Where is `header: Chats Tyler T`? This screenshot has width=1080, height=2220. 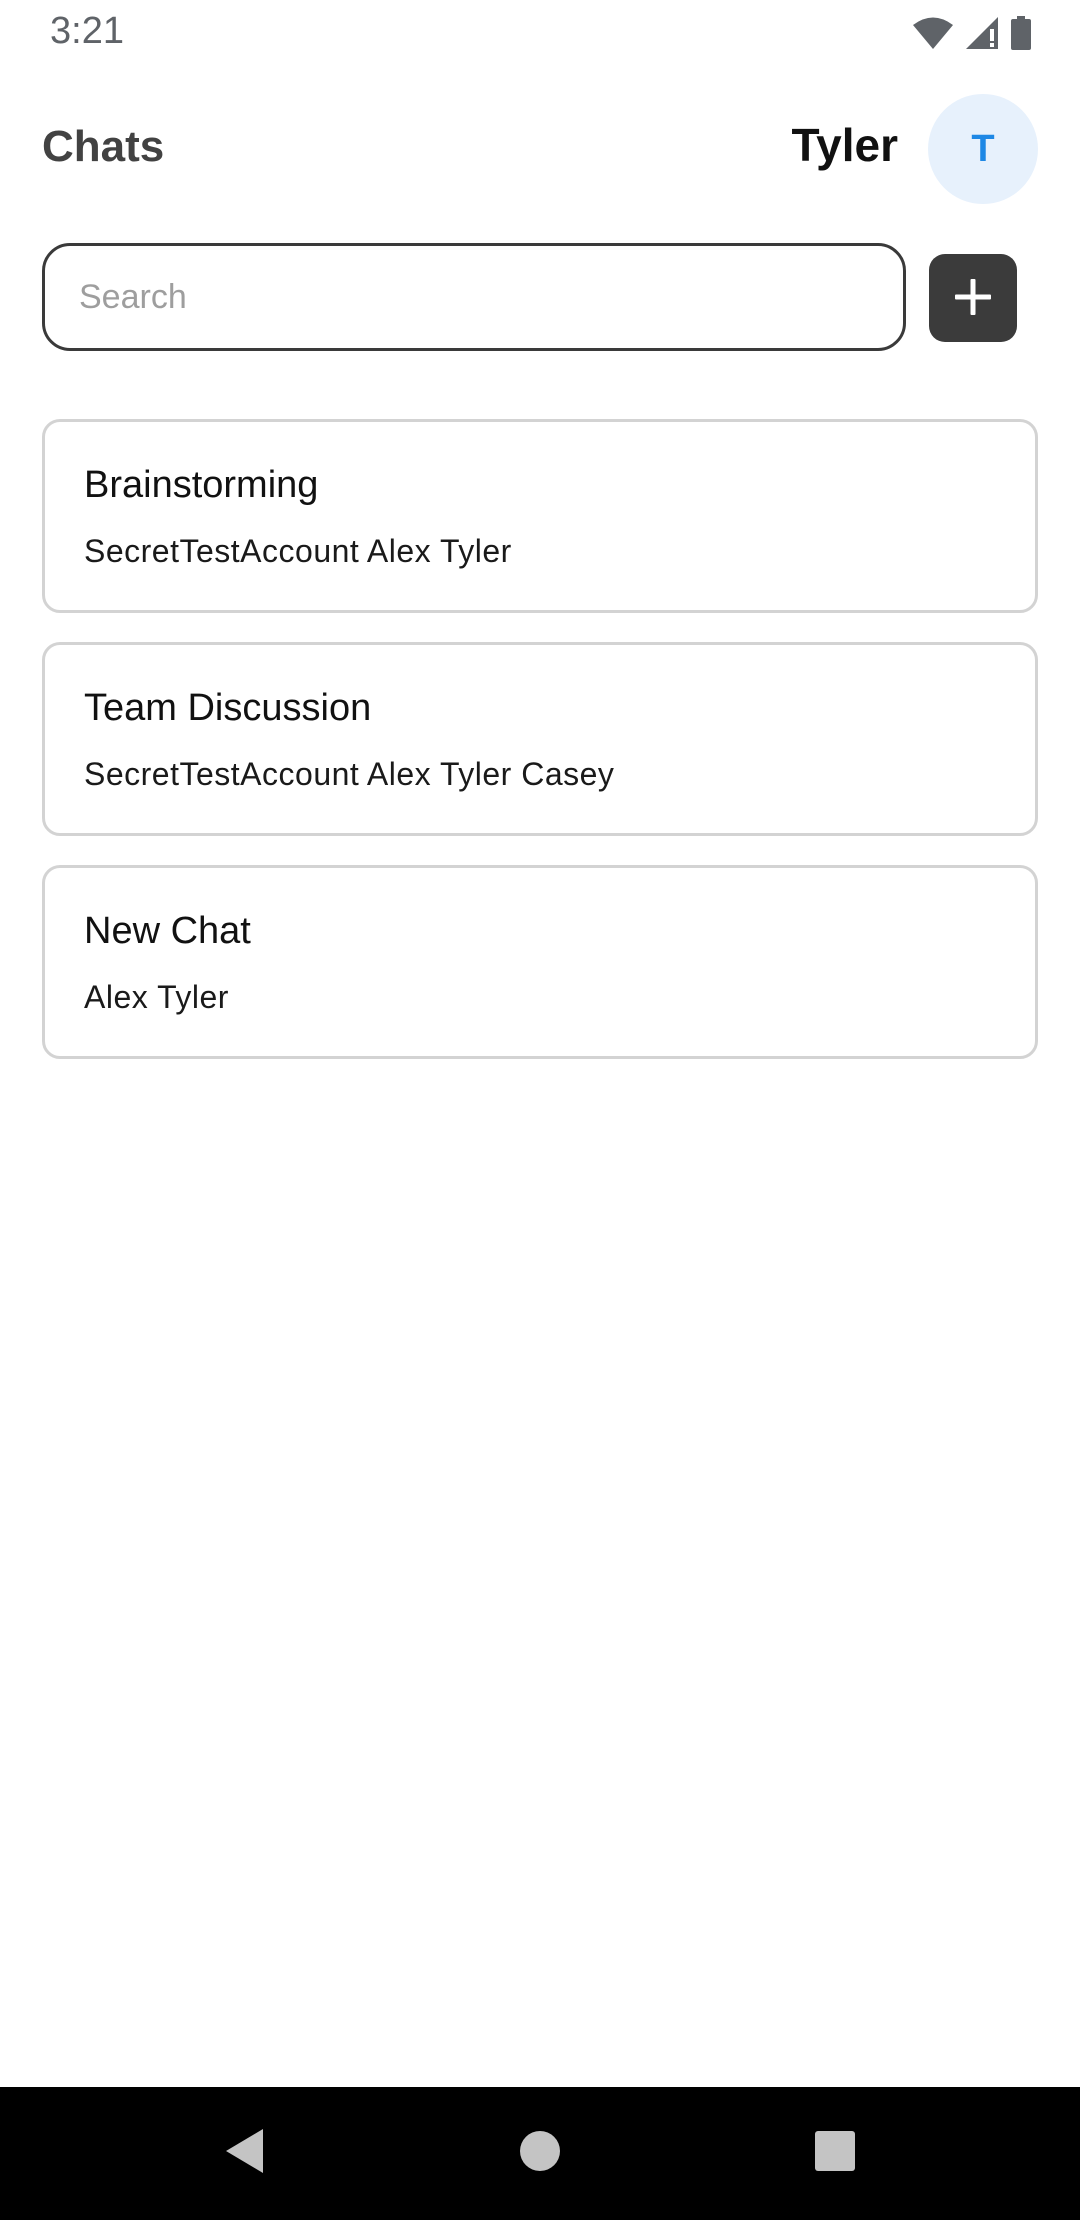 header: Chats Tyler T is located at coordinates (540, 148).